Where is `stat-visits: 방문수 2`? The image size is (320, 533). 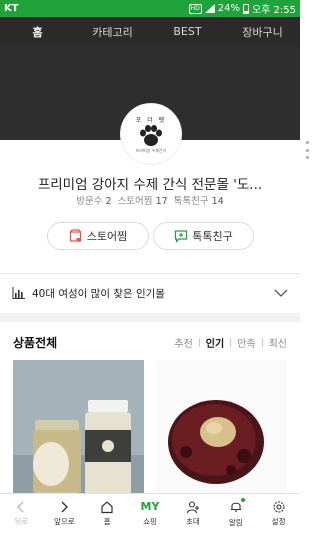 stat-visits: 방문수 2 is located at coordinates (94, 201).